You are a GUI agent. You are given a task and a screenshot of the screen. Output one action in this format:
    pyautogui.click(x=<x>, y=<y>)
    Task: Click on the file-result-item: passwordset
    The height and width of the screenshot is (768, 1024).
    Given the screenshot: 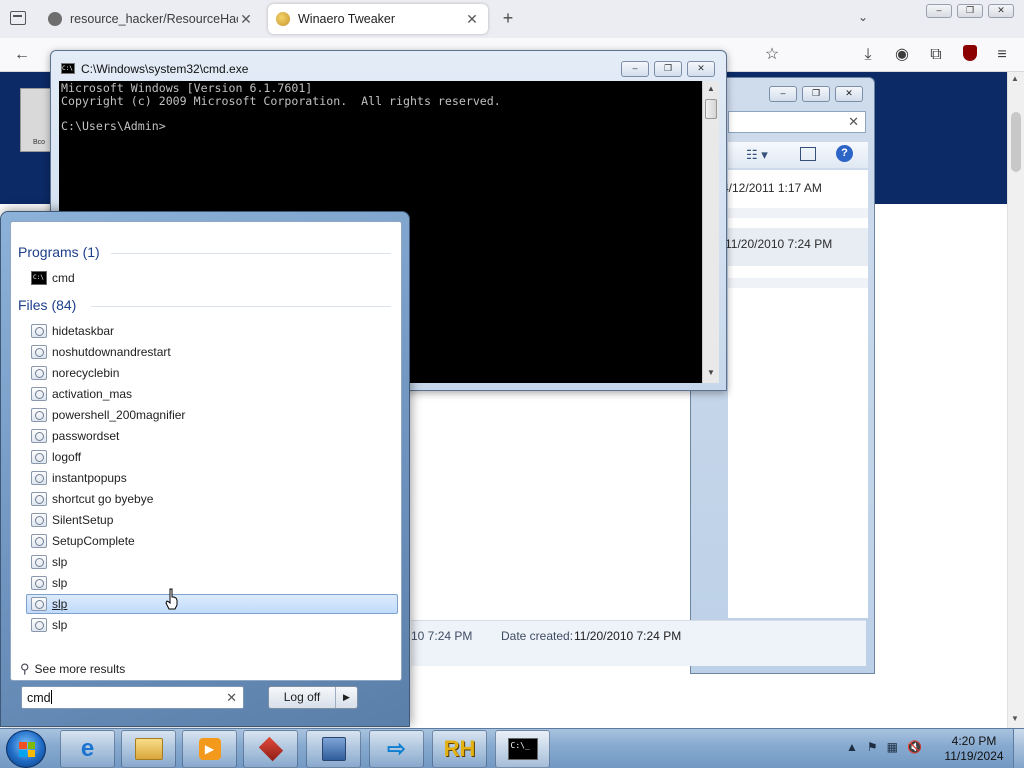 What is the action you would take?
    pyautogui.click(x=212, y=436)
    